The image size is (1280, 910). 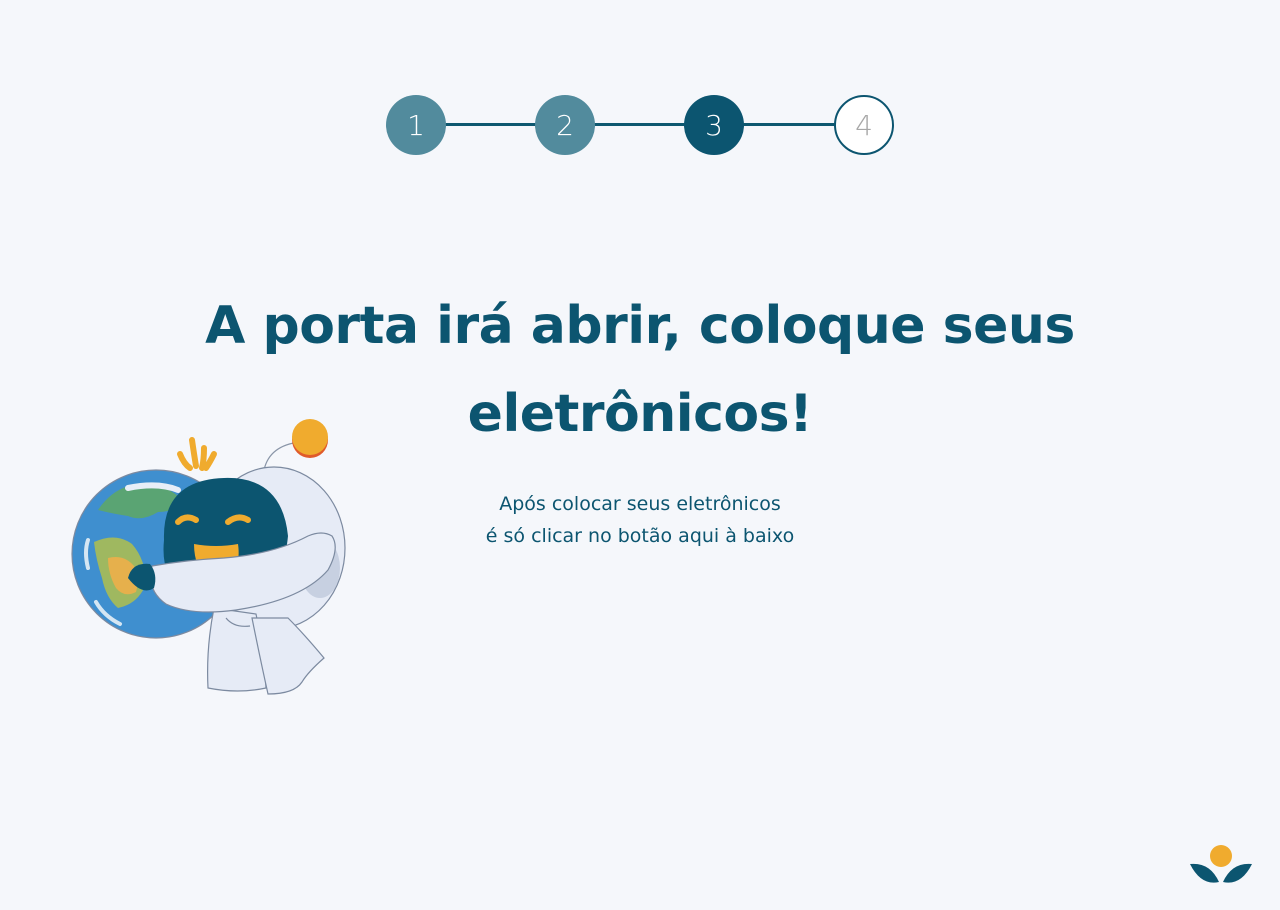 What do you see at coordinates (640, 504) in the screenshot?
I see `instruction-line-1: Após colocar seus eletrônicos` at bounding box center [640, 504].